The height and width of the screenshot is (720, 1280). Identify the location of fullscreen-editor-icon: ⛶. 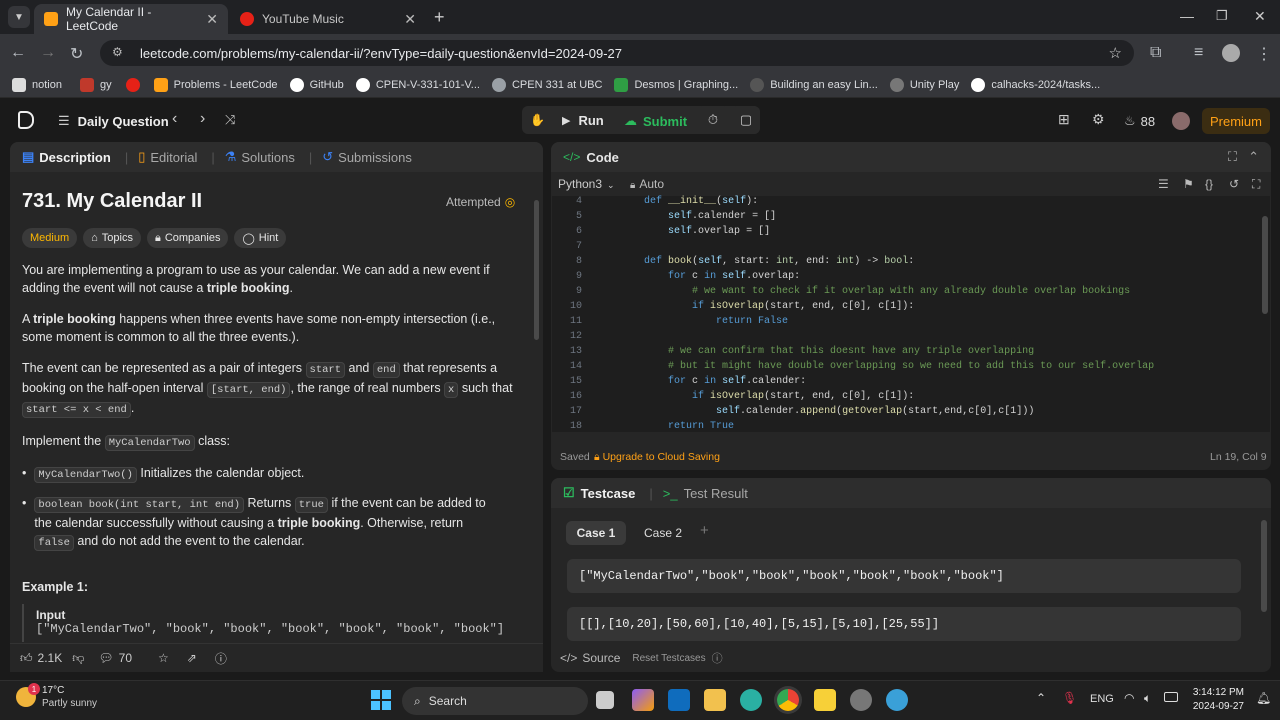
(1256, 184).